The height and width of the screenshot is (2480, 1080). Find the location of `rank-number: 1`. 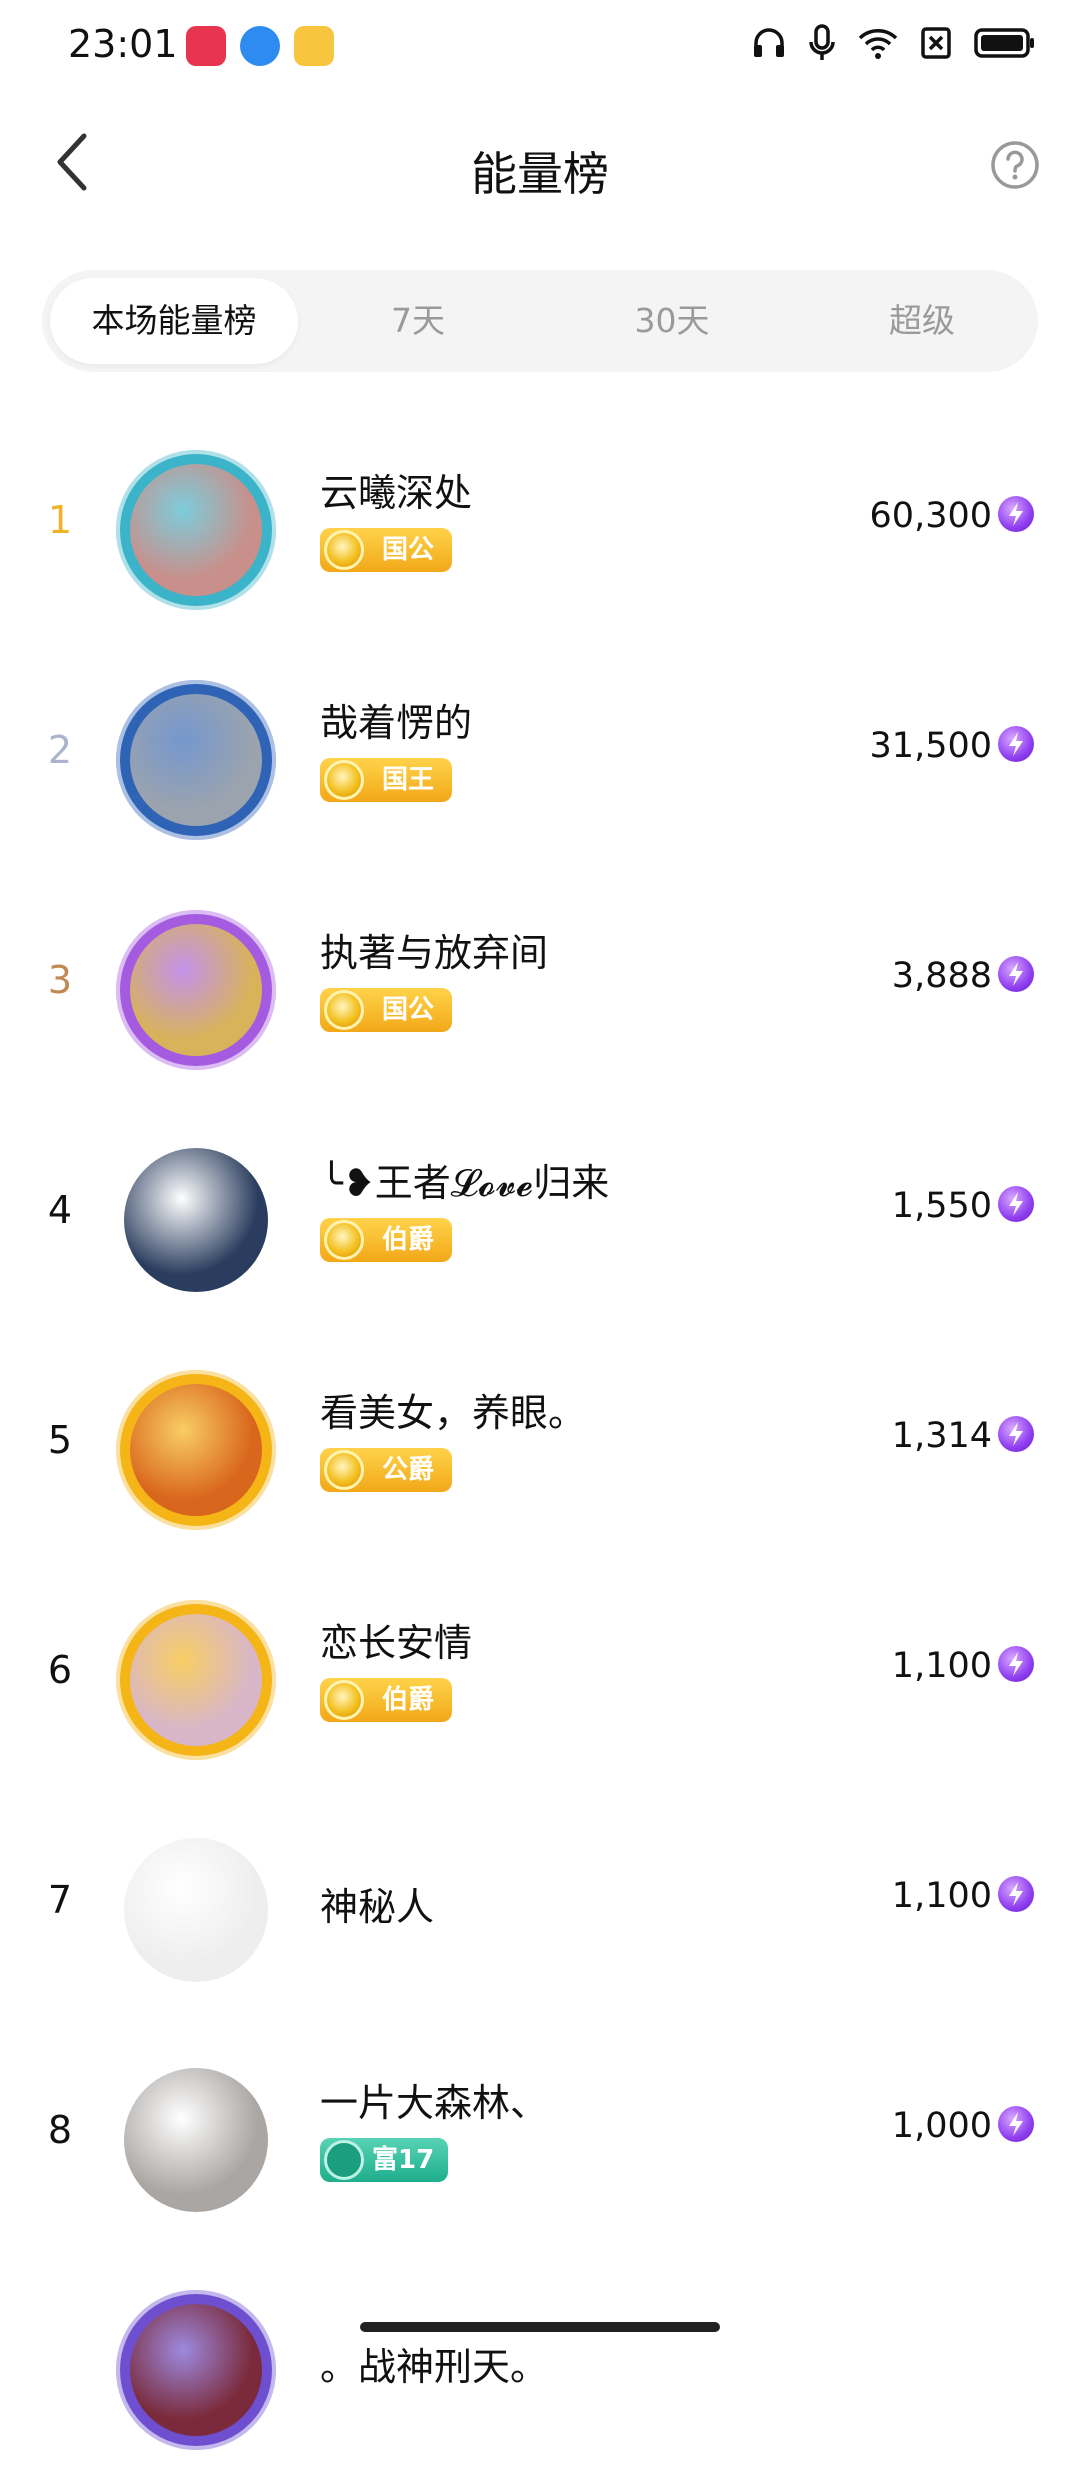

rank-number: 1 is located at coordinates (60, 520).